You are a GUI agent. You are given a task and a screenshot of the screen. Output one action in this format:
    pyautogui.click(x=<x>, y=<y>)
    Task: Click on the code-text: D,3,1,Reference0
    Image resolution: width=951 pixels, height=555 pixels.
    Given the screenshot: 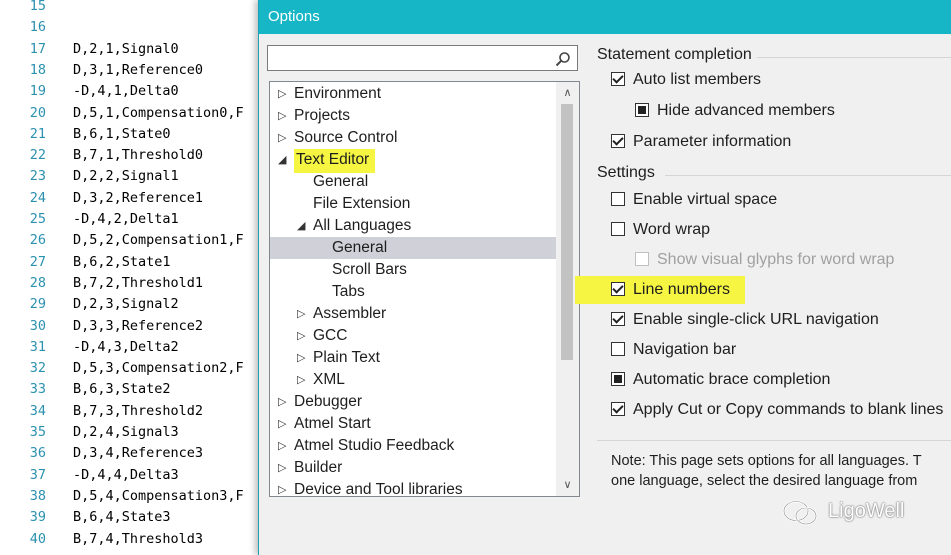 What is the action you would take?
    pyautogui.click(x=138, y=70)
    